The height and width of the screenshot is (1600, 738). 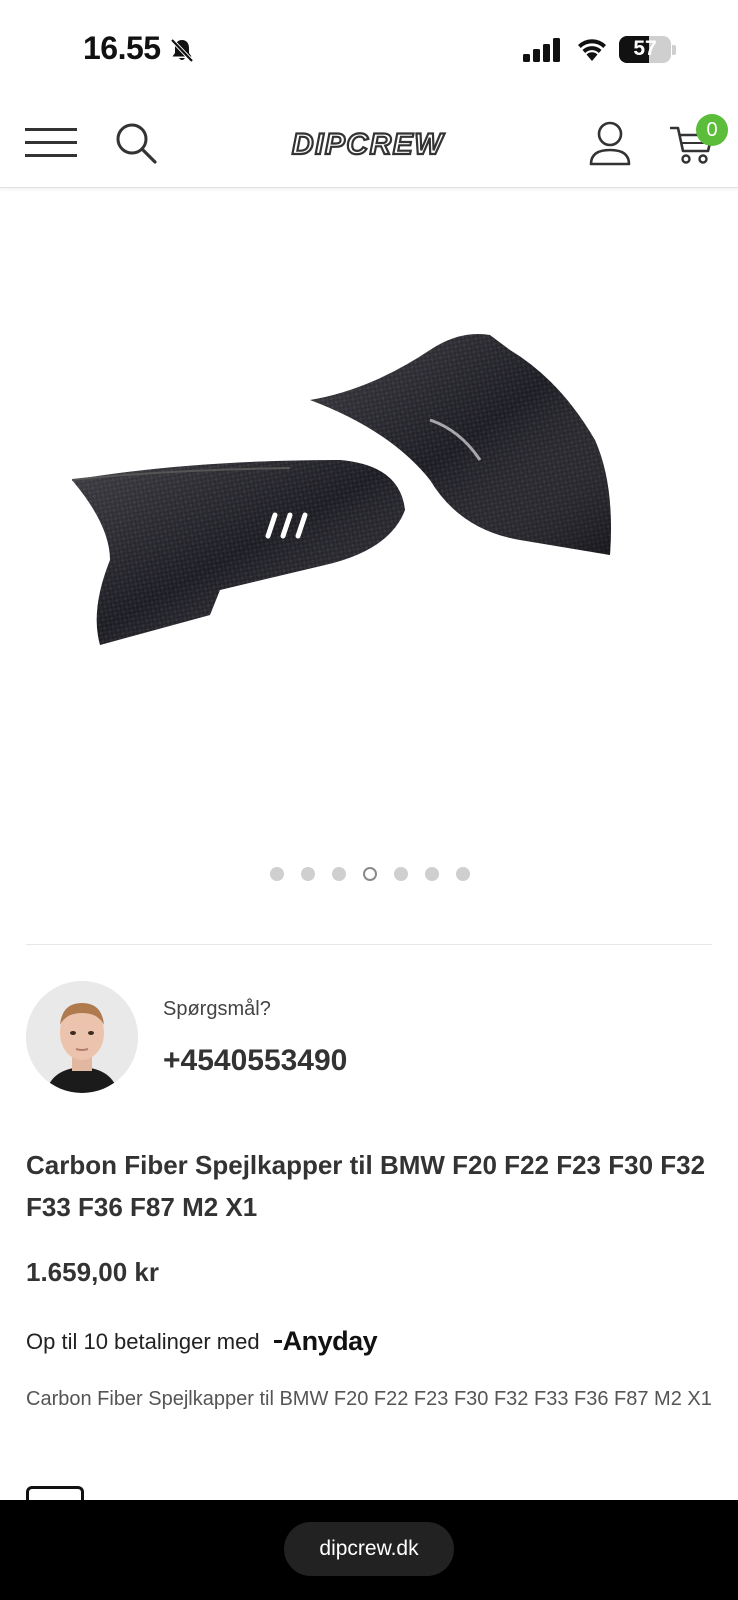 What do you see at coordinates (255, 1061) in the screenshot?
I see `contact-phone-link: +4540553490` at bounding box center [255, 1061].